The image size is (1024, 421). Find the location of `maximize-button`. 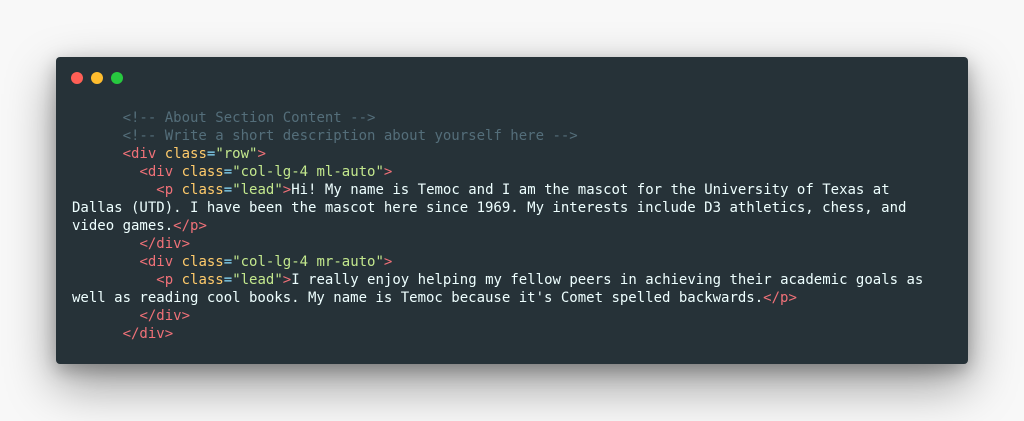

maximize-button is located at coordinates (117, 78).